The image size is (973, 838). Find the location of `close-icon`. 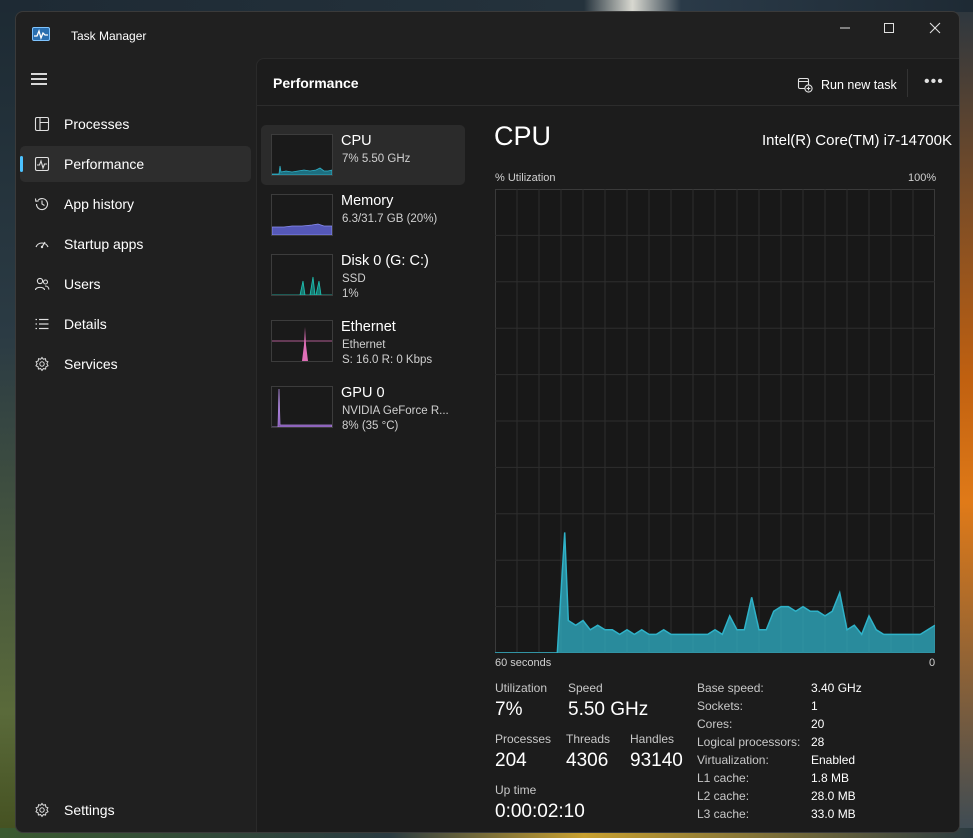

close-icon is located at coordinates (935, 28).